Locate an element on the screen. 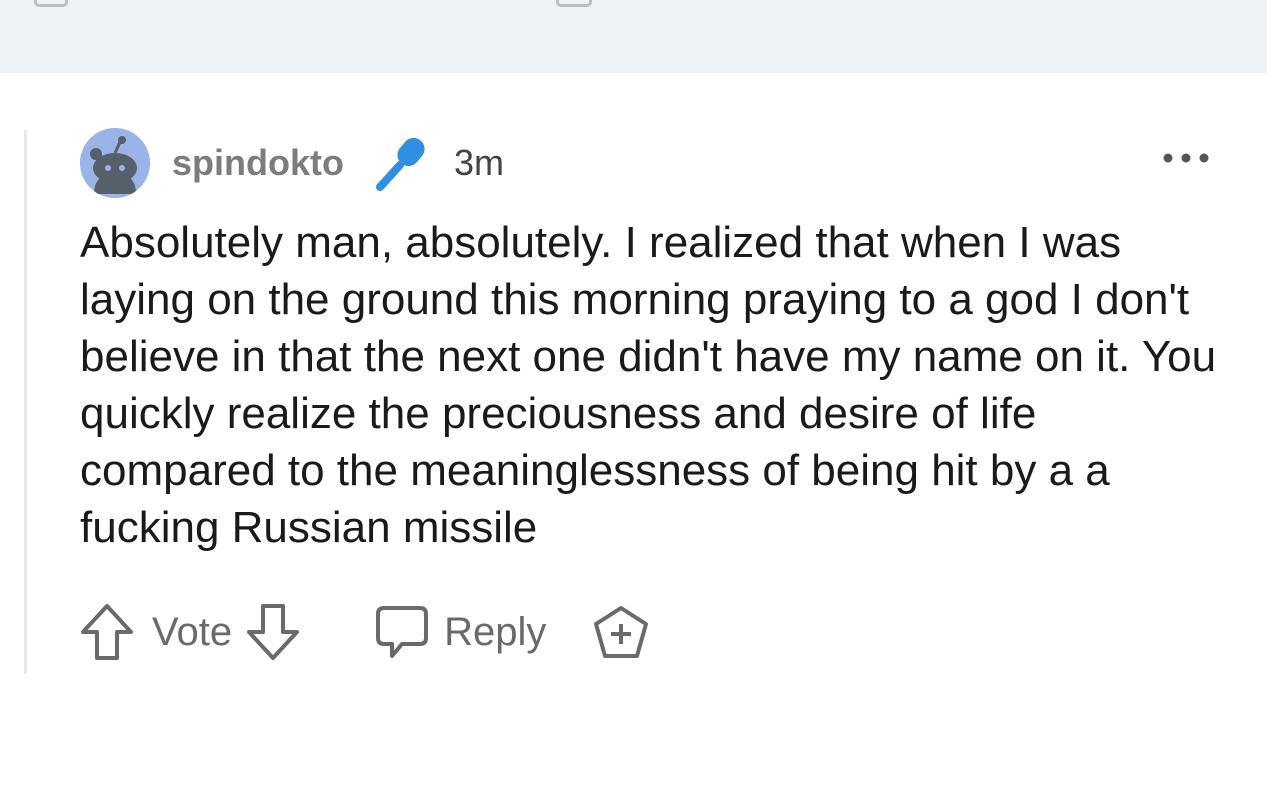 This screenshot has height=793, width=1267. arrow-down-icon is located at coordinates (273, 632).